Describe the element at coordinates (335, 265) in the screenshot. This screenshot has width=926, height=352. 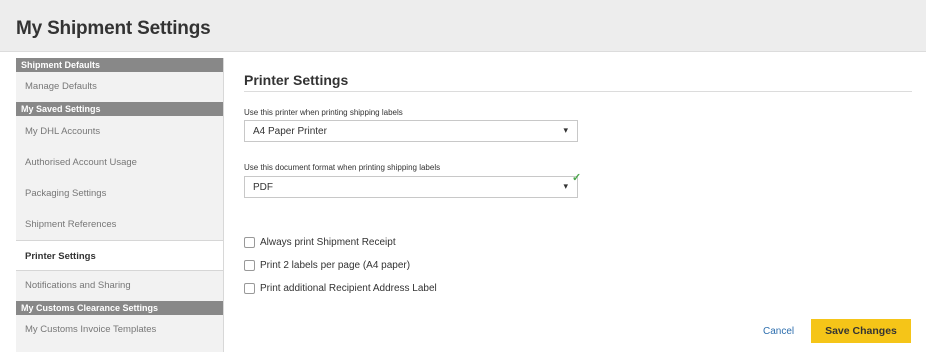
I see `checkbox-label: Print 2 labels per page (A4 paper)` at that location.